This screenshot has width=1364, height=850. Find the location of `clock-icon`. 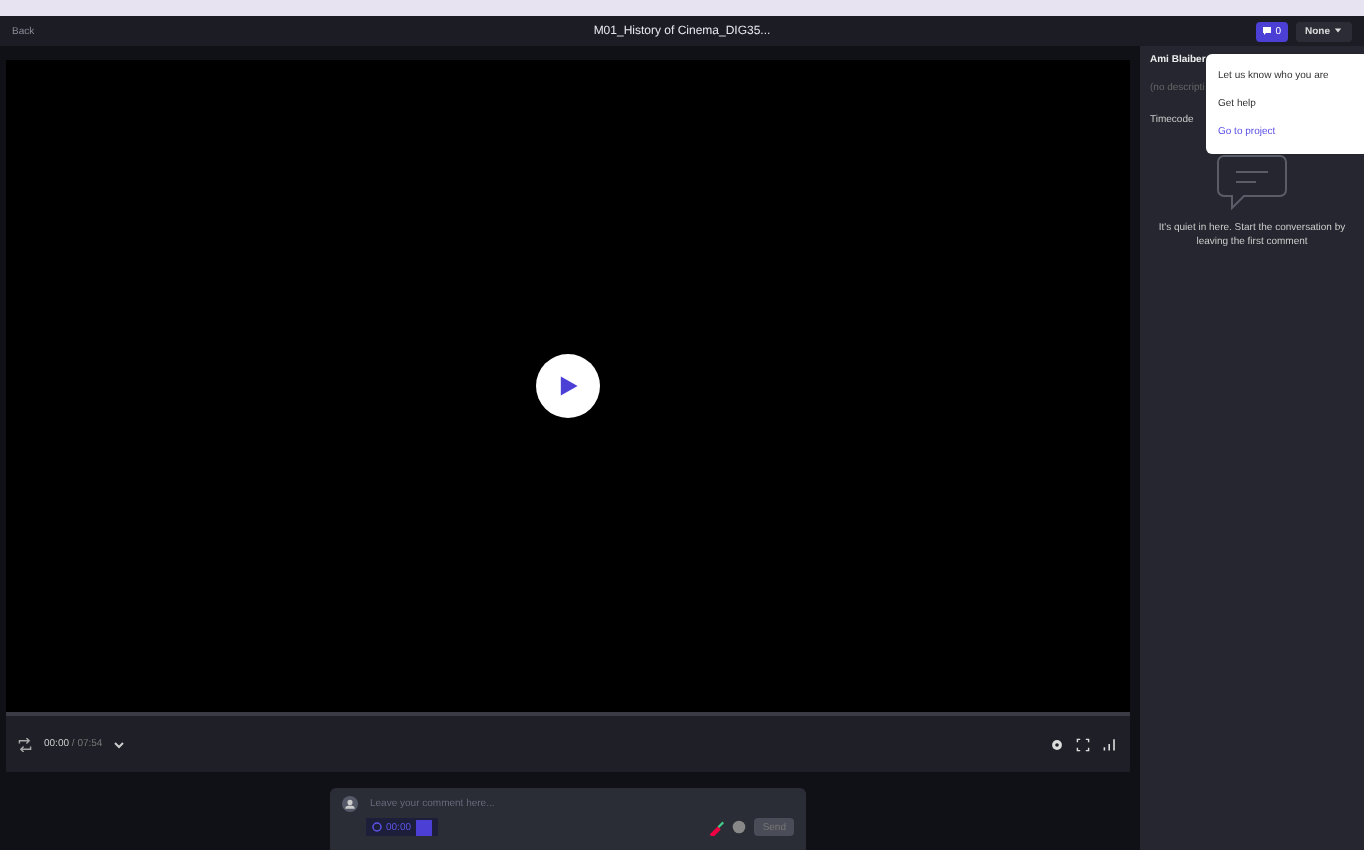

clock-icon is located at coordinates (377, 827).